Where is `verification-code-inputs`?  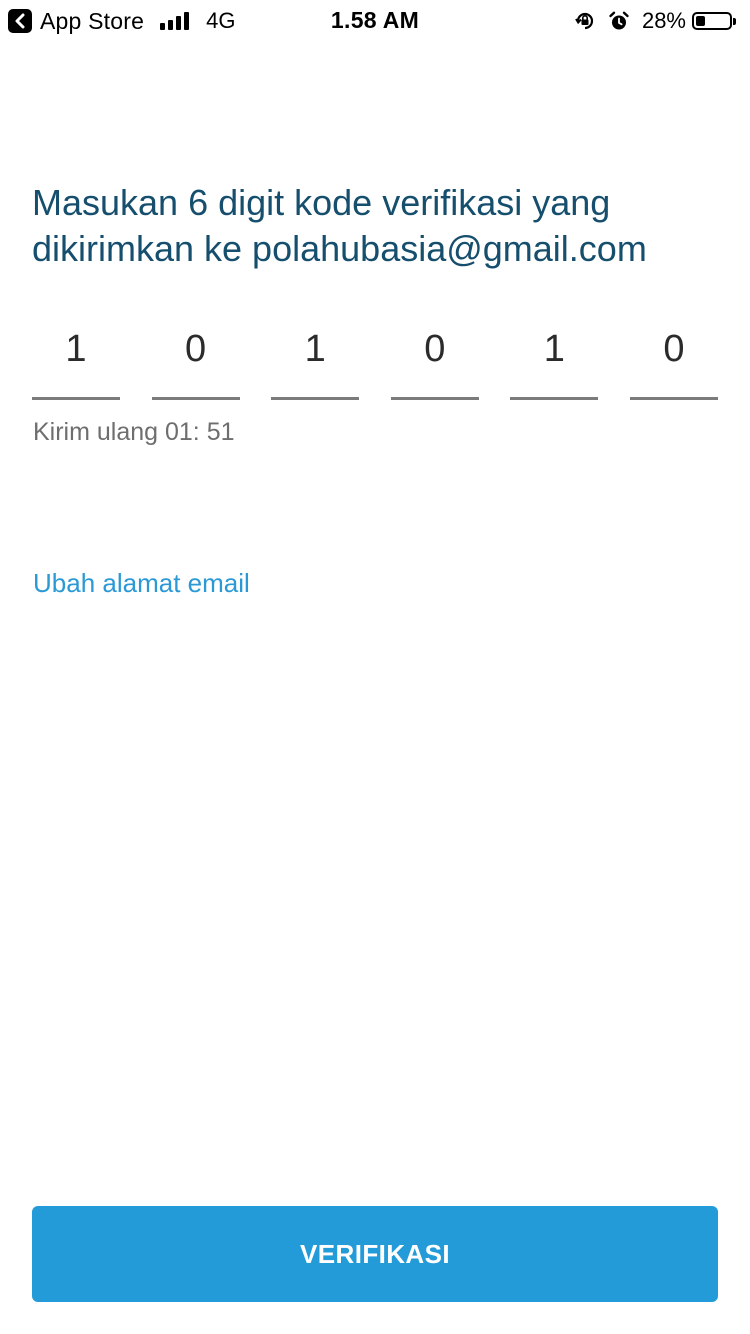
verification-code-inputs is located at coordinates (375, 360).